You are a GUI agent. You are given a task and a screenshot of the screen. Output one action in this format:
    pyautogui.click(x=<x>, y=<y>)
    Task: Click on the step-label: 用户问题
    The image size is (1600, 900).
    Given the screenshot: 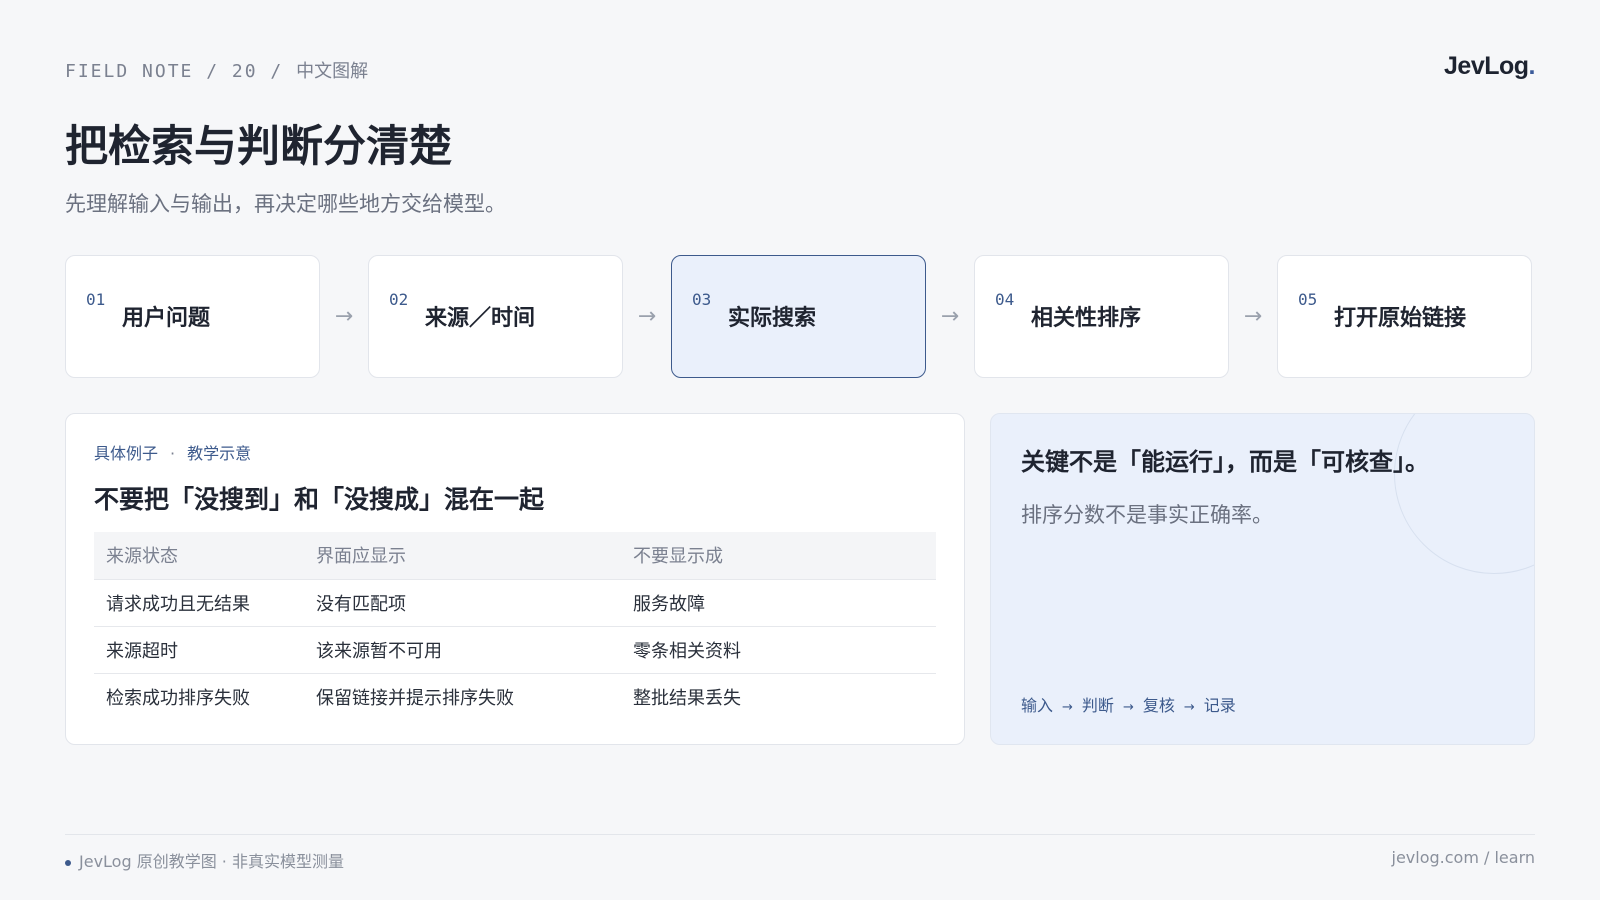 What is the action you would take?
    pyautogui.click(x=166, y=318)
    